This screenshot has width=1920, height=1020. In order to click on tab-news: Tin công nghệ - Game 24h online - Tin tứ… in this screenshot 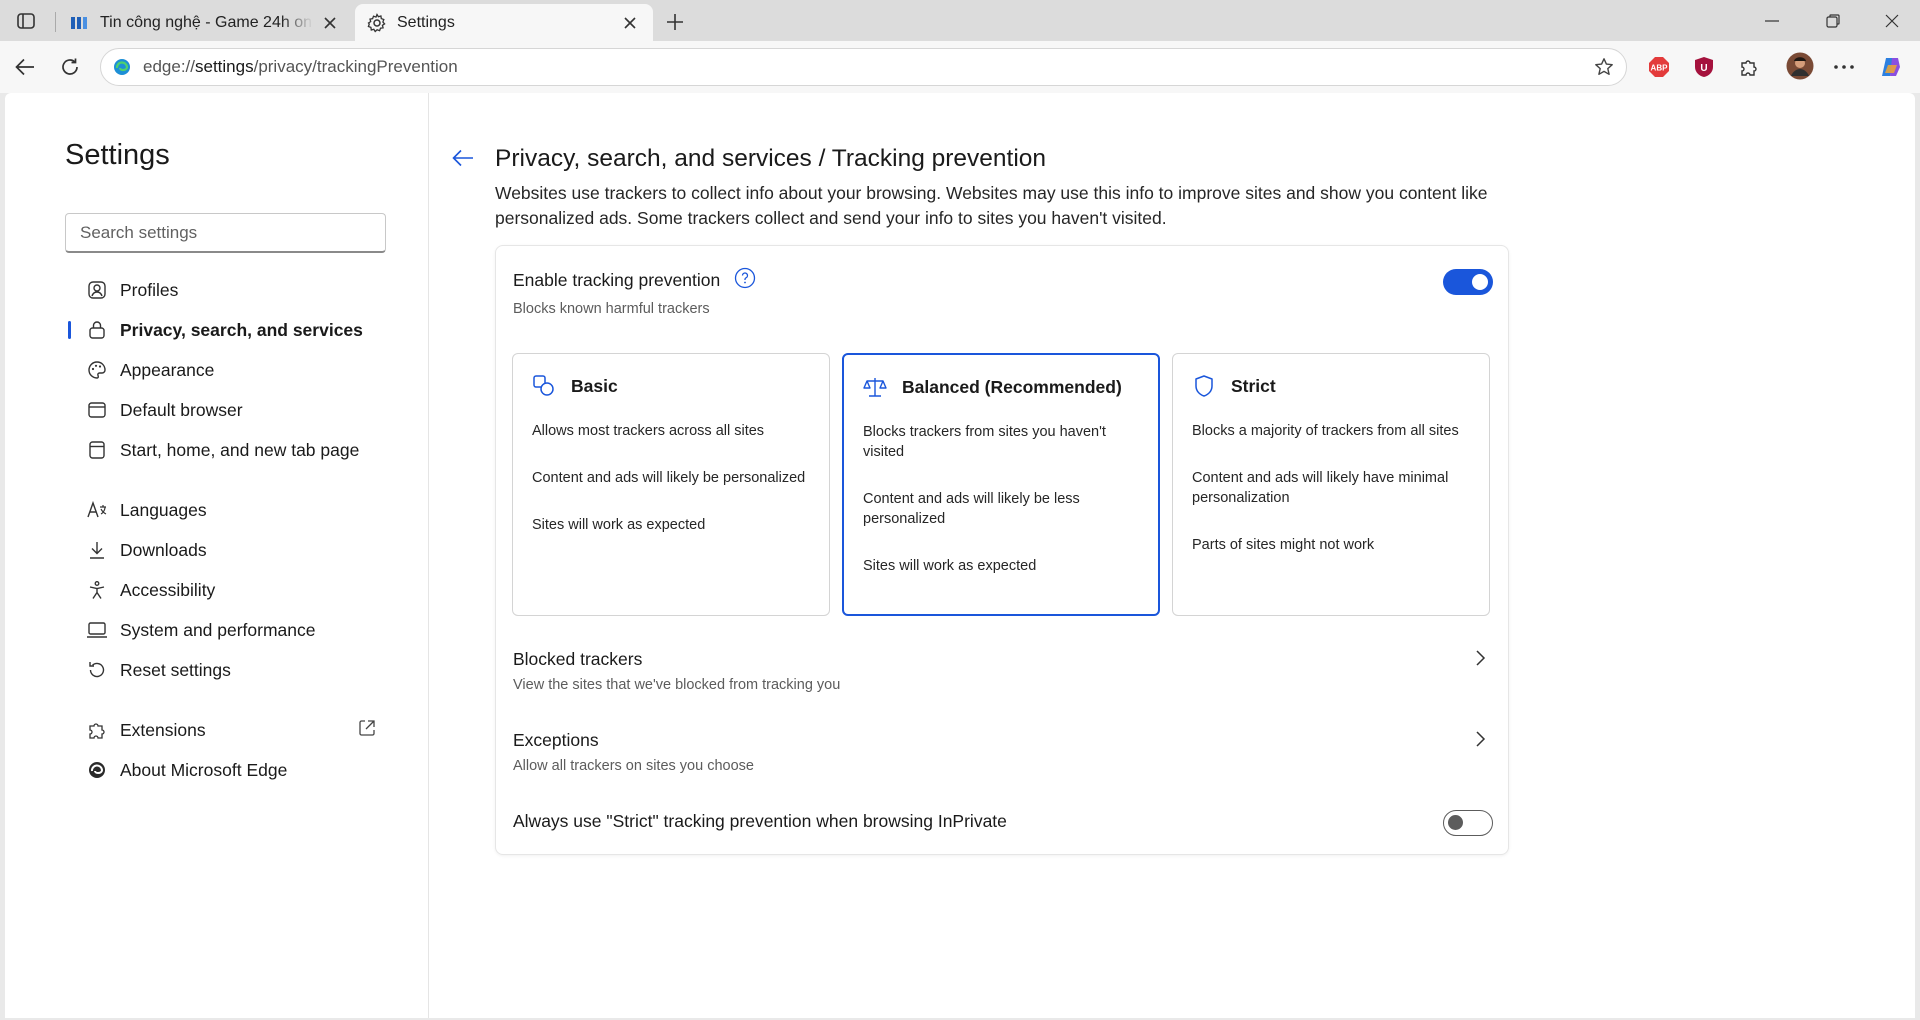, I will do `click(205, 22)`.